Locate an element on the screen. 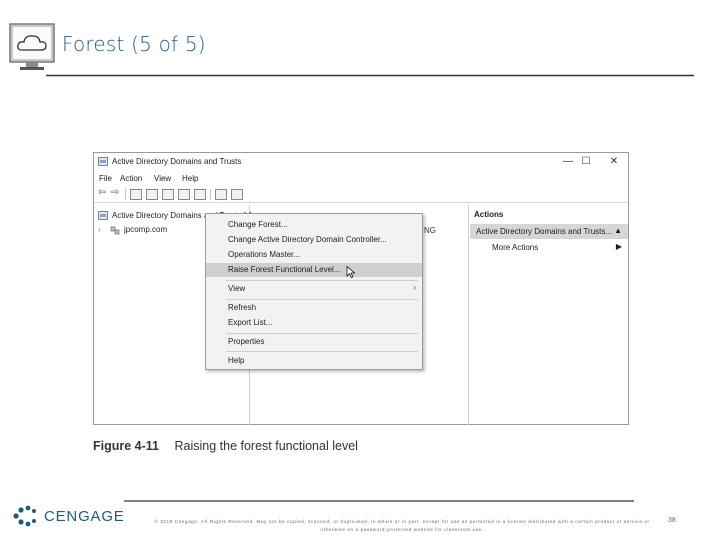 Image resolution: width=720 pixels, height=540 pixels. header-divider is located at coordinates (370, 75).